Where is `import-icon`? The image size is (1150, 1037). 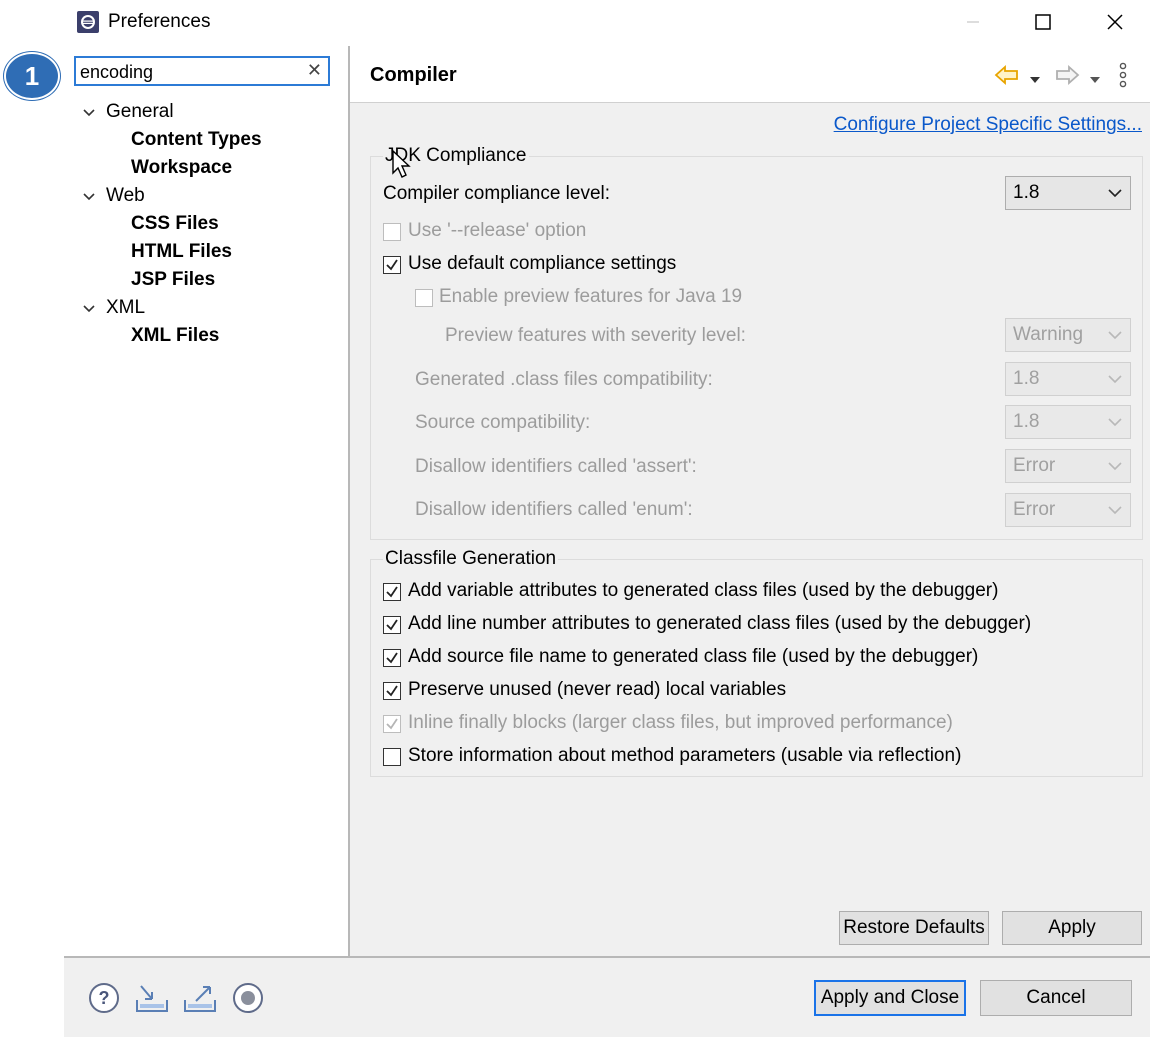
import-icon is located at coordinates (152, 1000).